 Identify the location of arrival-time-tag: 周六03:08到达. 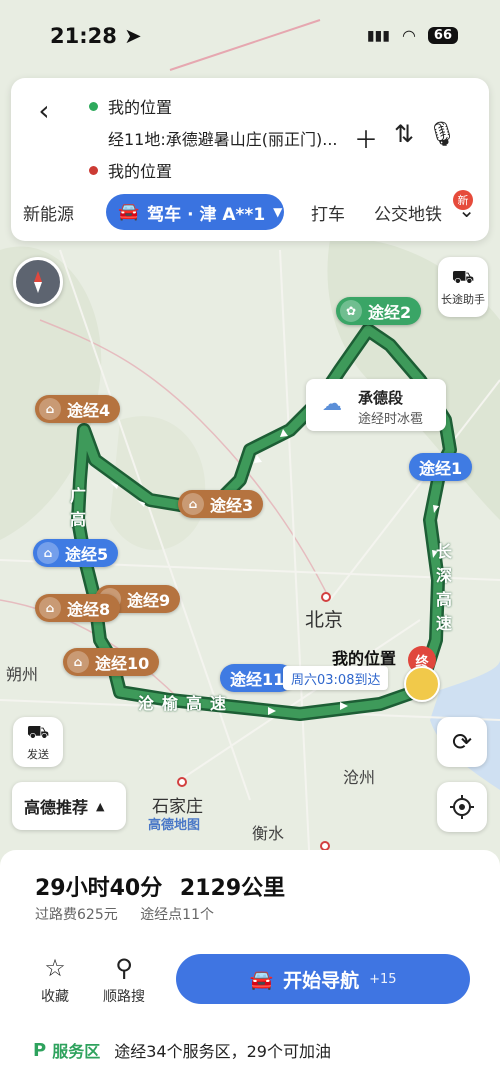
(336, 678).